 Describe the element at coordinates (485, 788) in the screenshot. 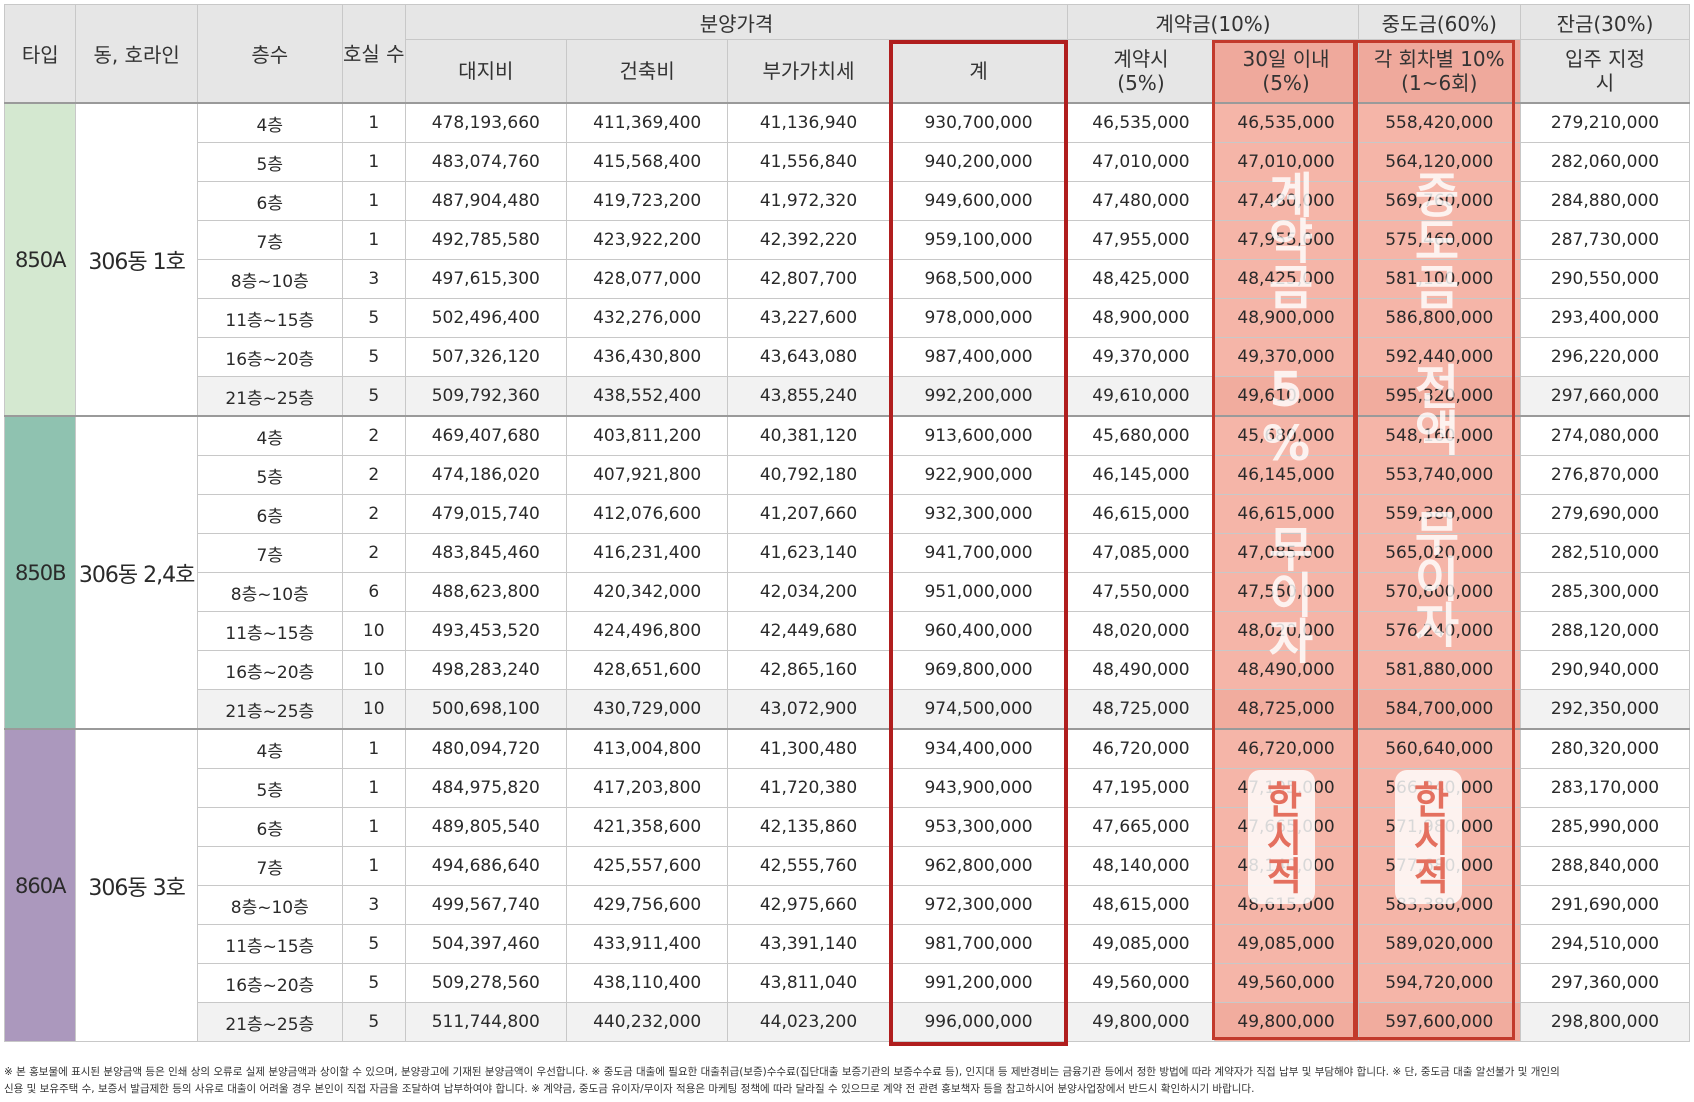

I see `land-cost-cell: 484,975,820` at that location.